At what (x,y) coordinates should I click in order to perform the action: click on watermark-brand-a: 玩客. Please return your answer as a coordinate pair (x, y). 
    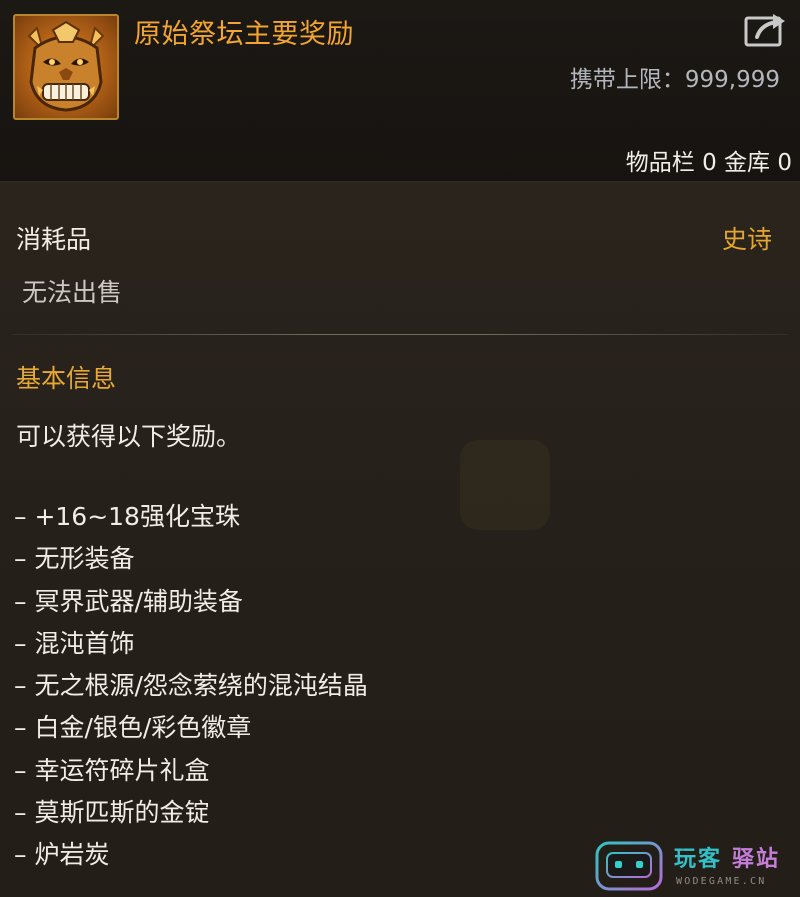
    Looking at the image, I should click on (698, 859).